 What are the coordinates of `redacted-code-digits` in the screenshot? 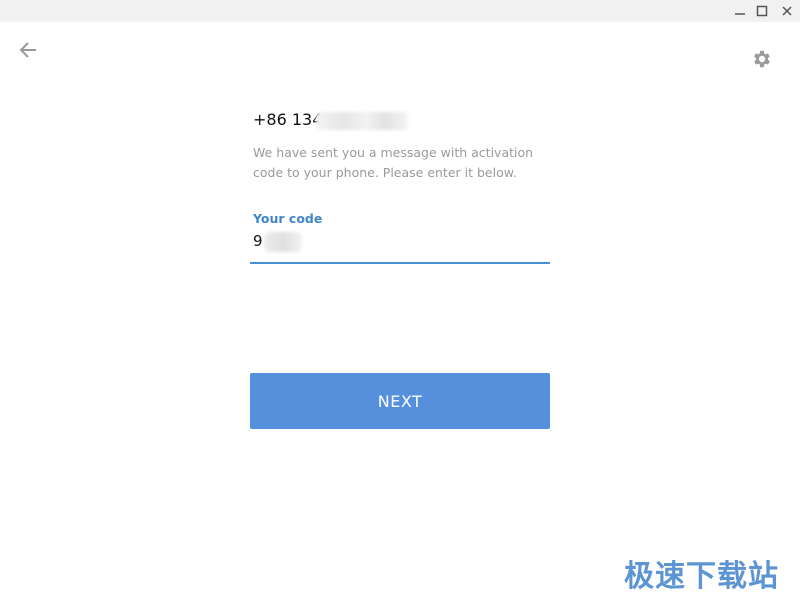 It's located at (283, 242).